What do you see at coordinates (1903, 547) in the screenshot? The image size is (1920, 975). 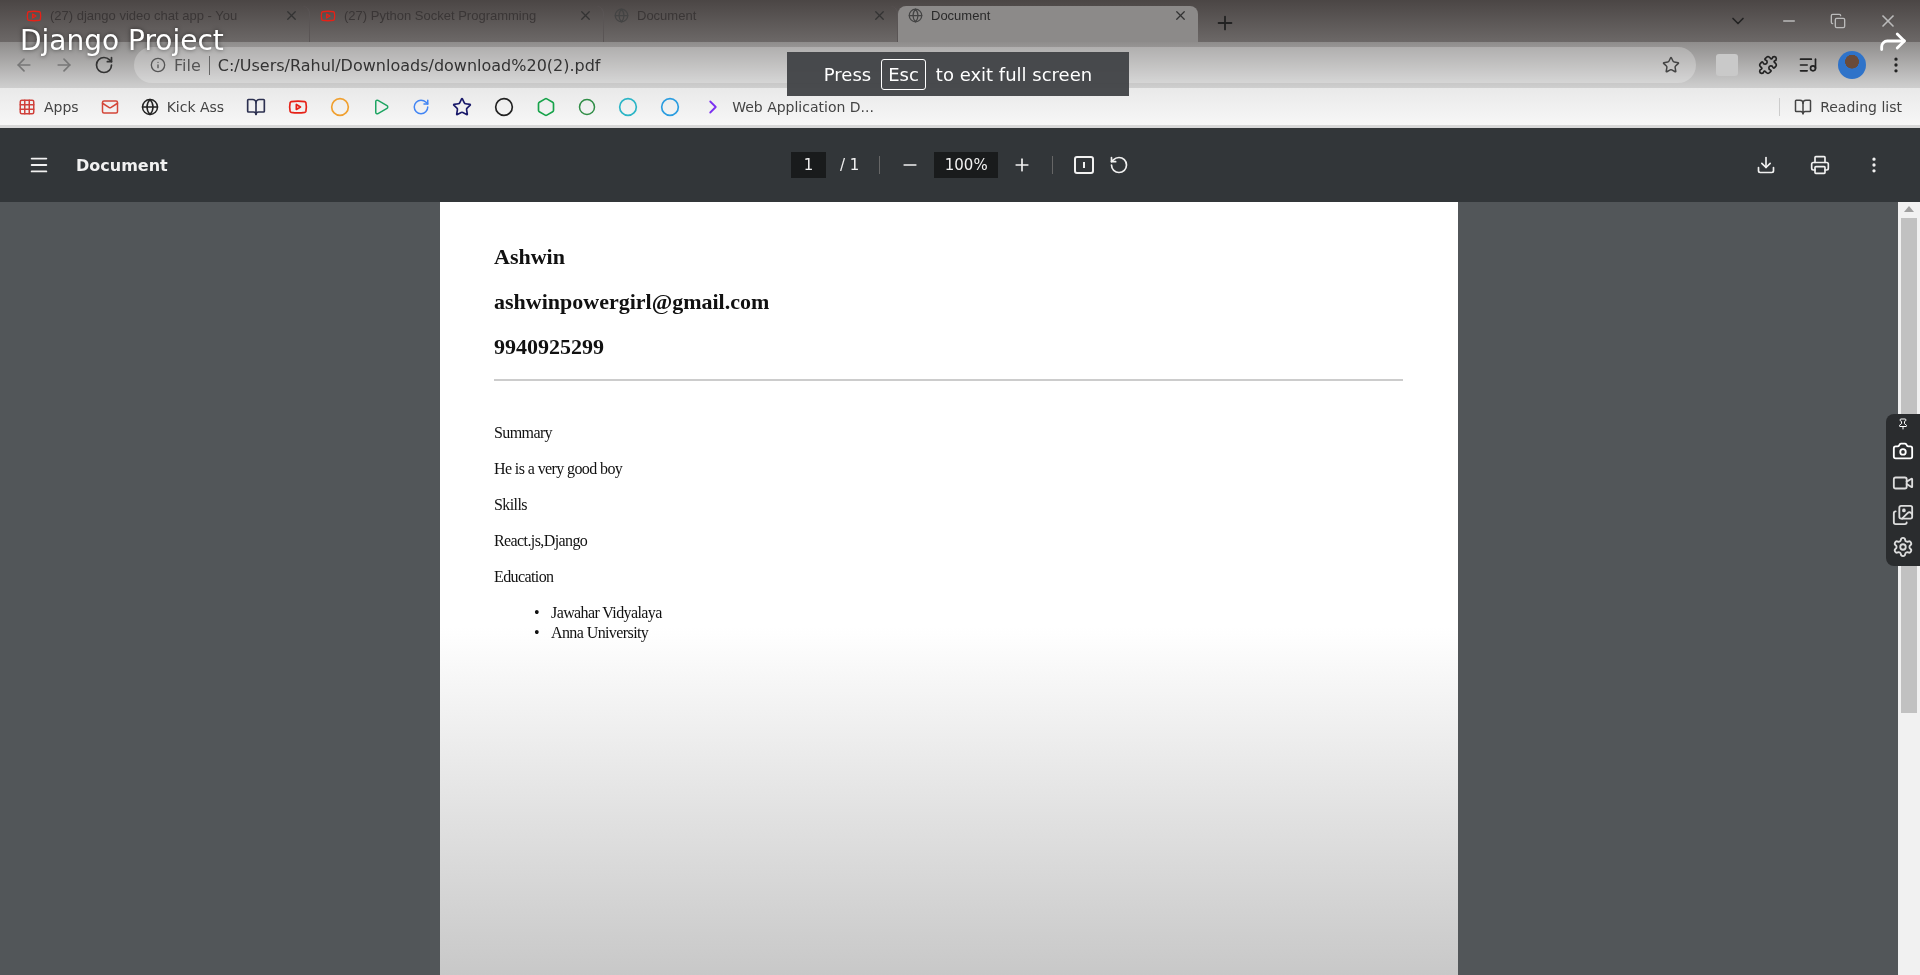 I see `settings-icon` at bounding box center [1903, 547].